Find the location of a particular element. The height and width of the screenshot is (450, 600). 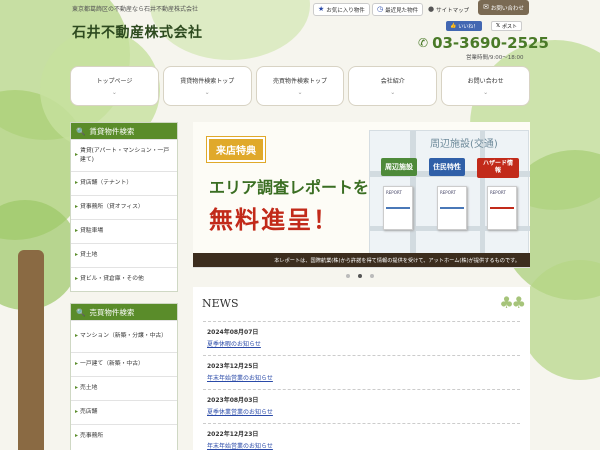

x-post-label: ポスト is located at coordinates (510, 26).